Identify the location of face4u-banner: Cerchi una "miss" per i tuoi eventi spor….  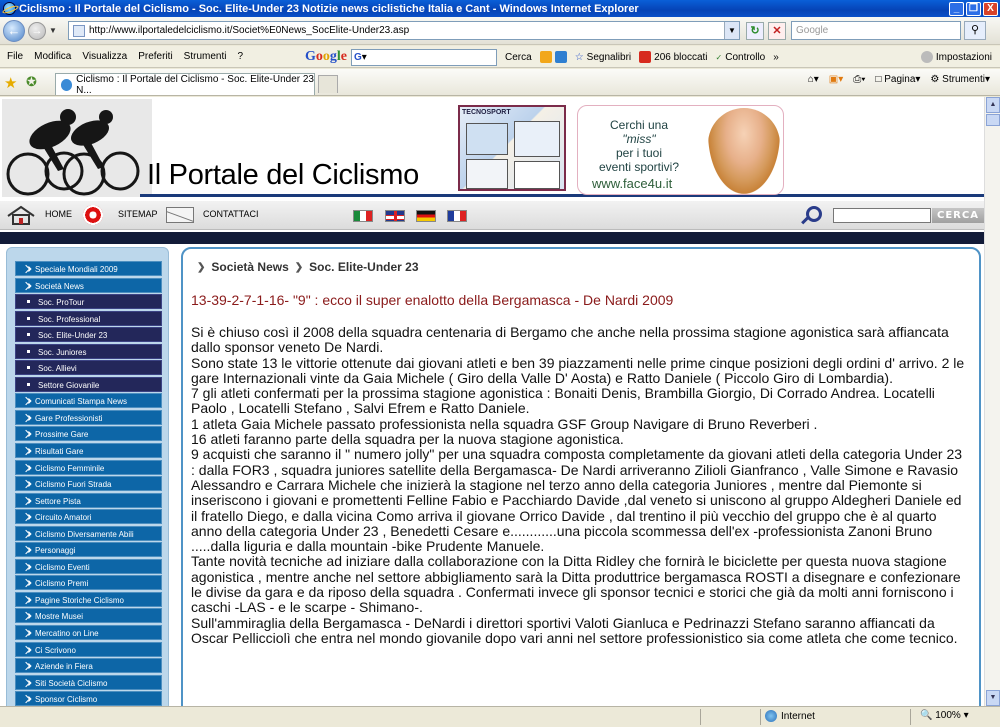
(680, 150).